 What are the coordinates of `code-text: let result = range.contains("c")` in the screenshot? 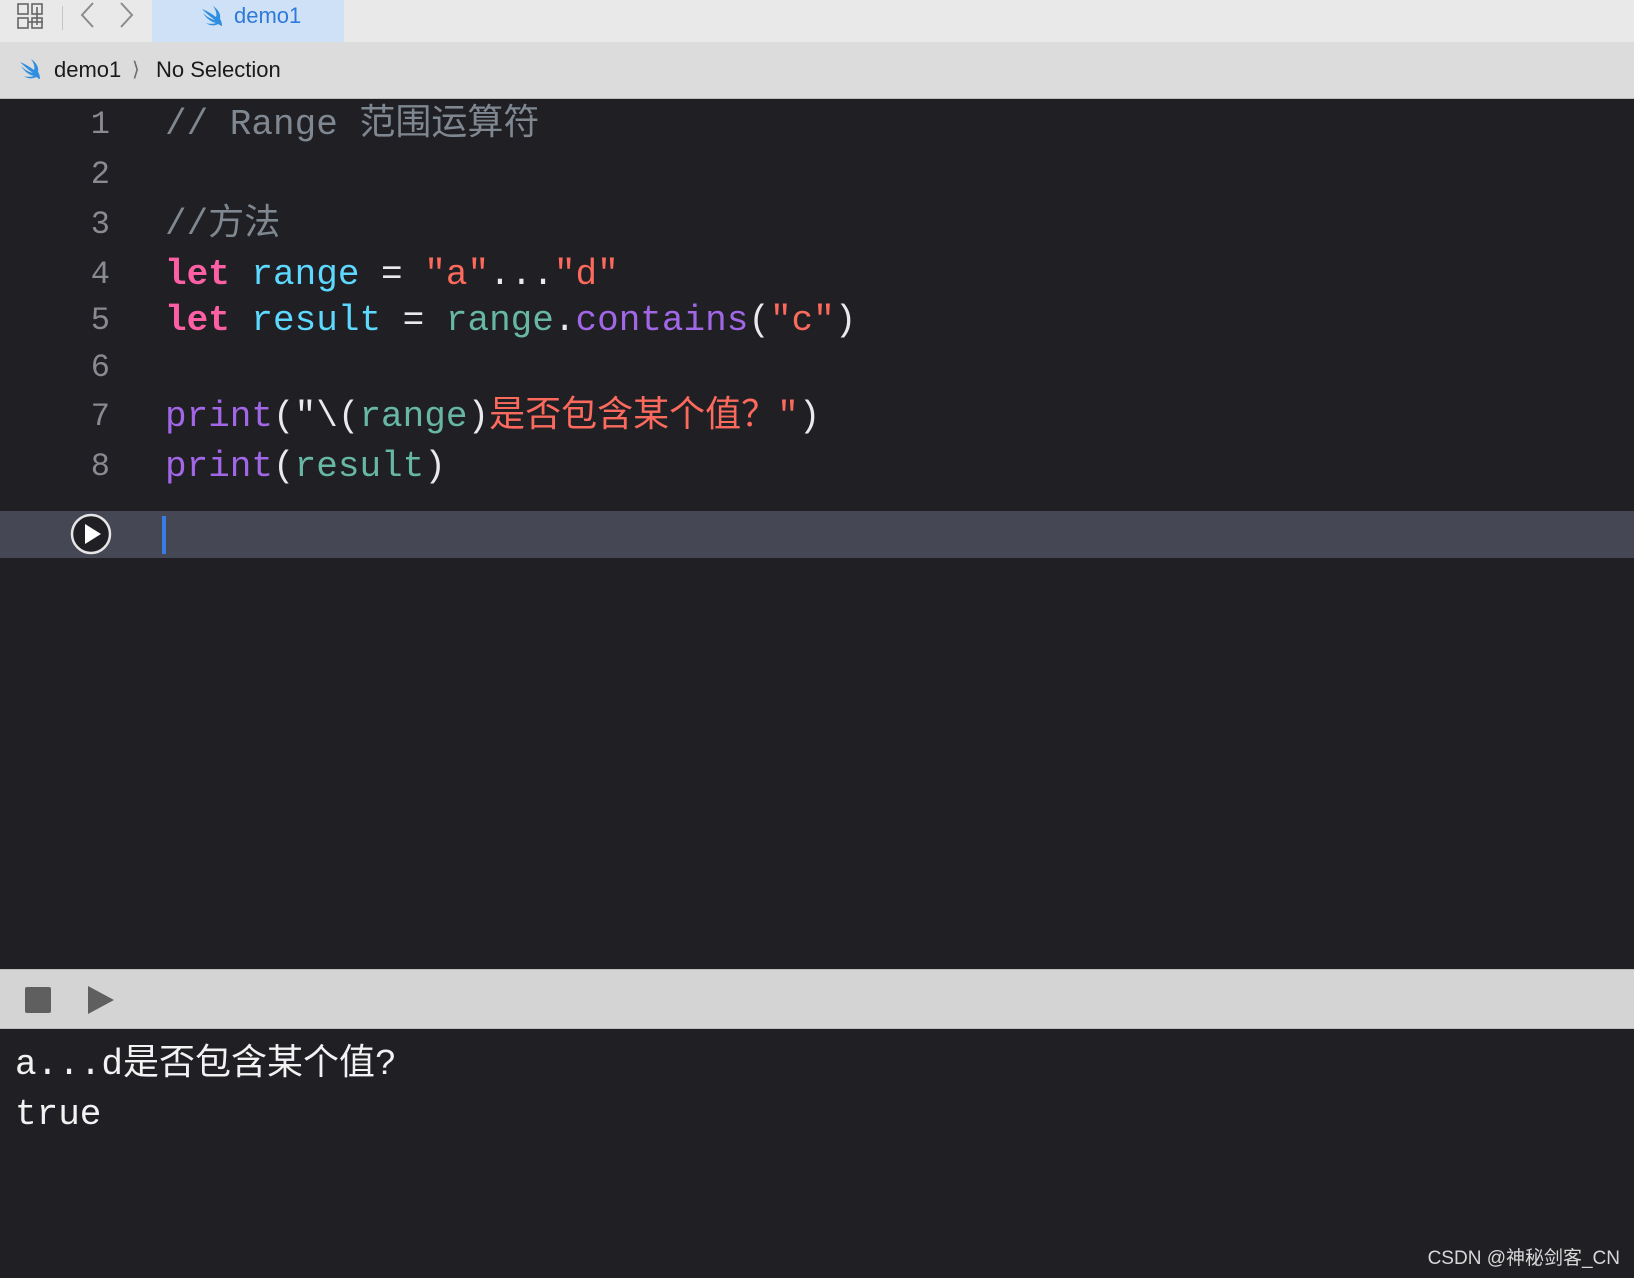 It's located at (510, 321).